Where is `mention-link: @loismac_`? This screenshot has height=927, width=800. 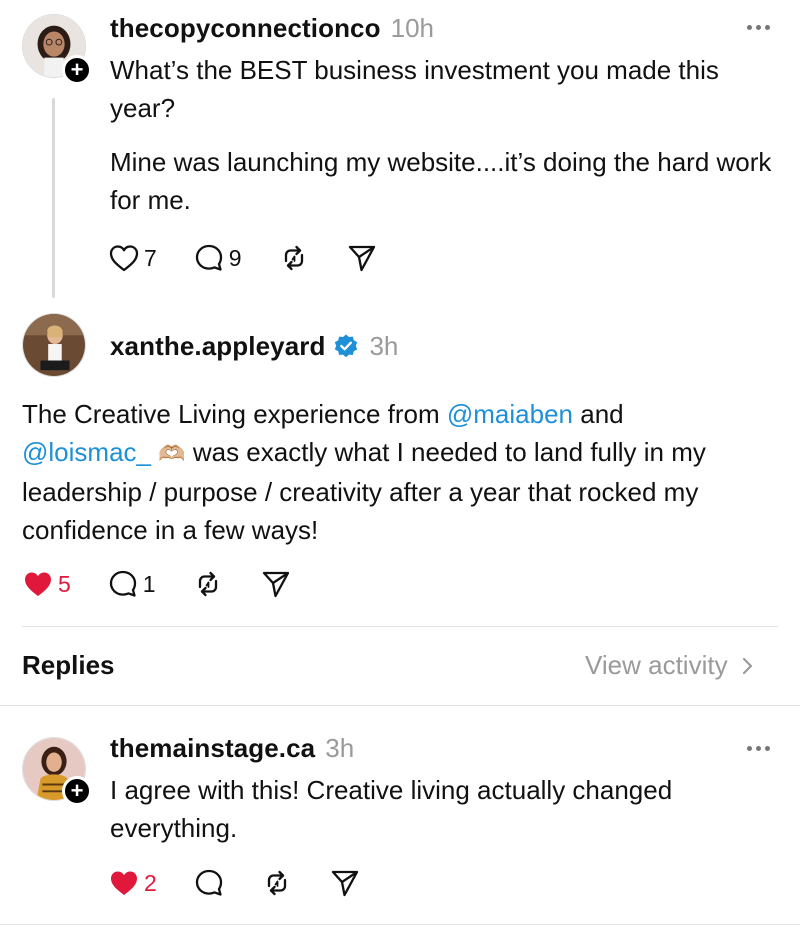 mention-link: @loismac_ is located at coordinates (86, 452).